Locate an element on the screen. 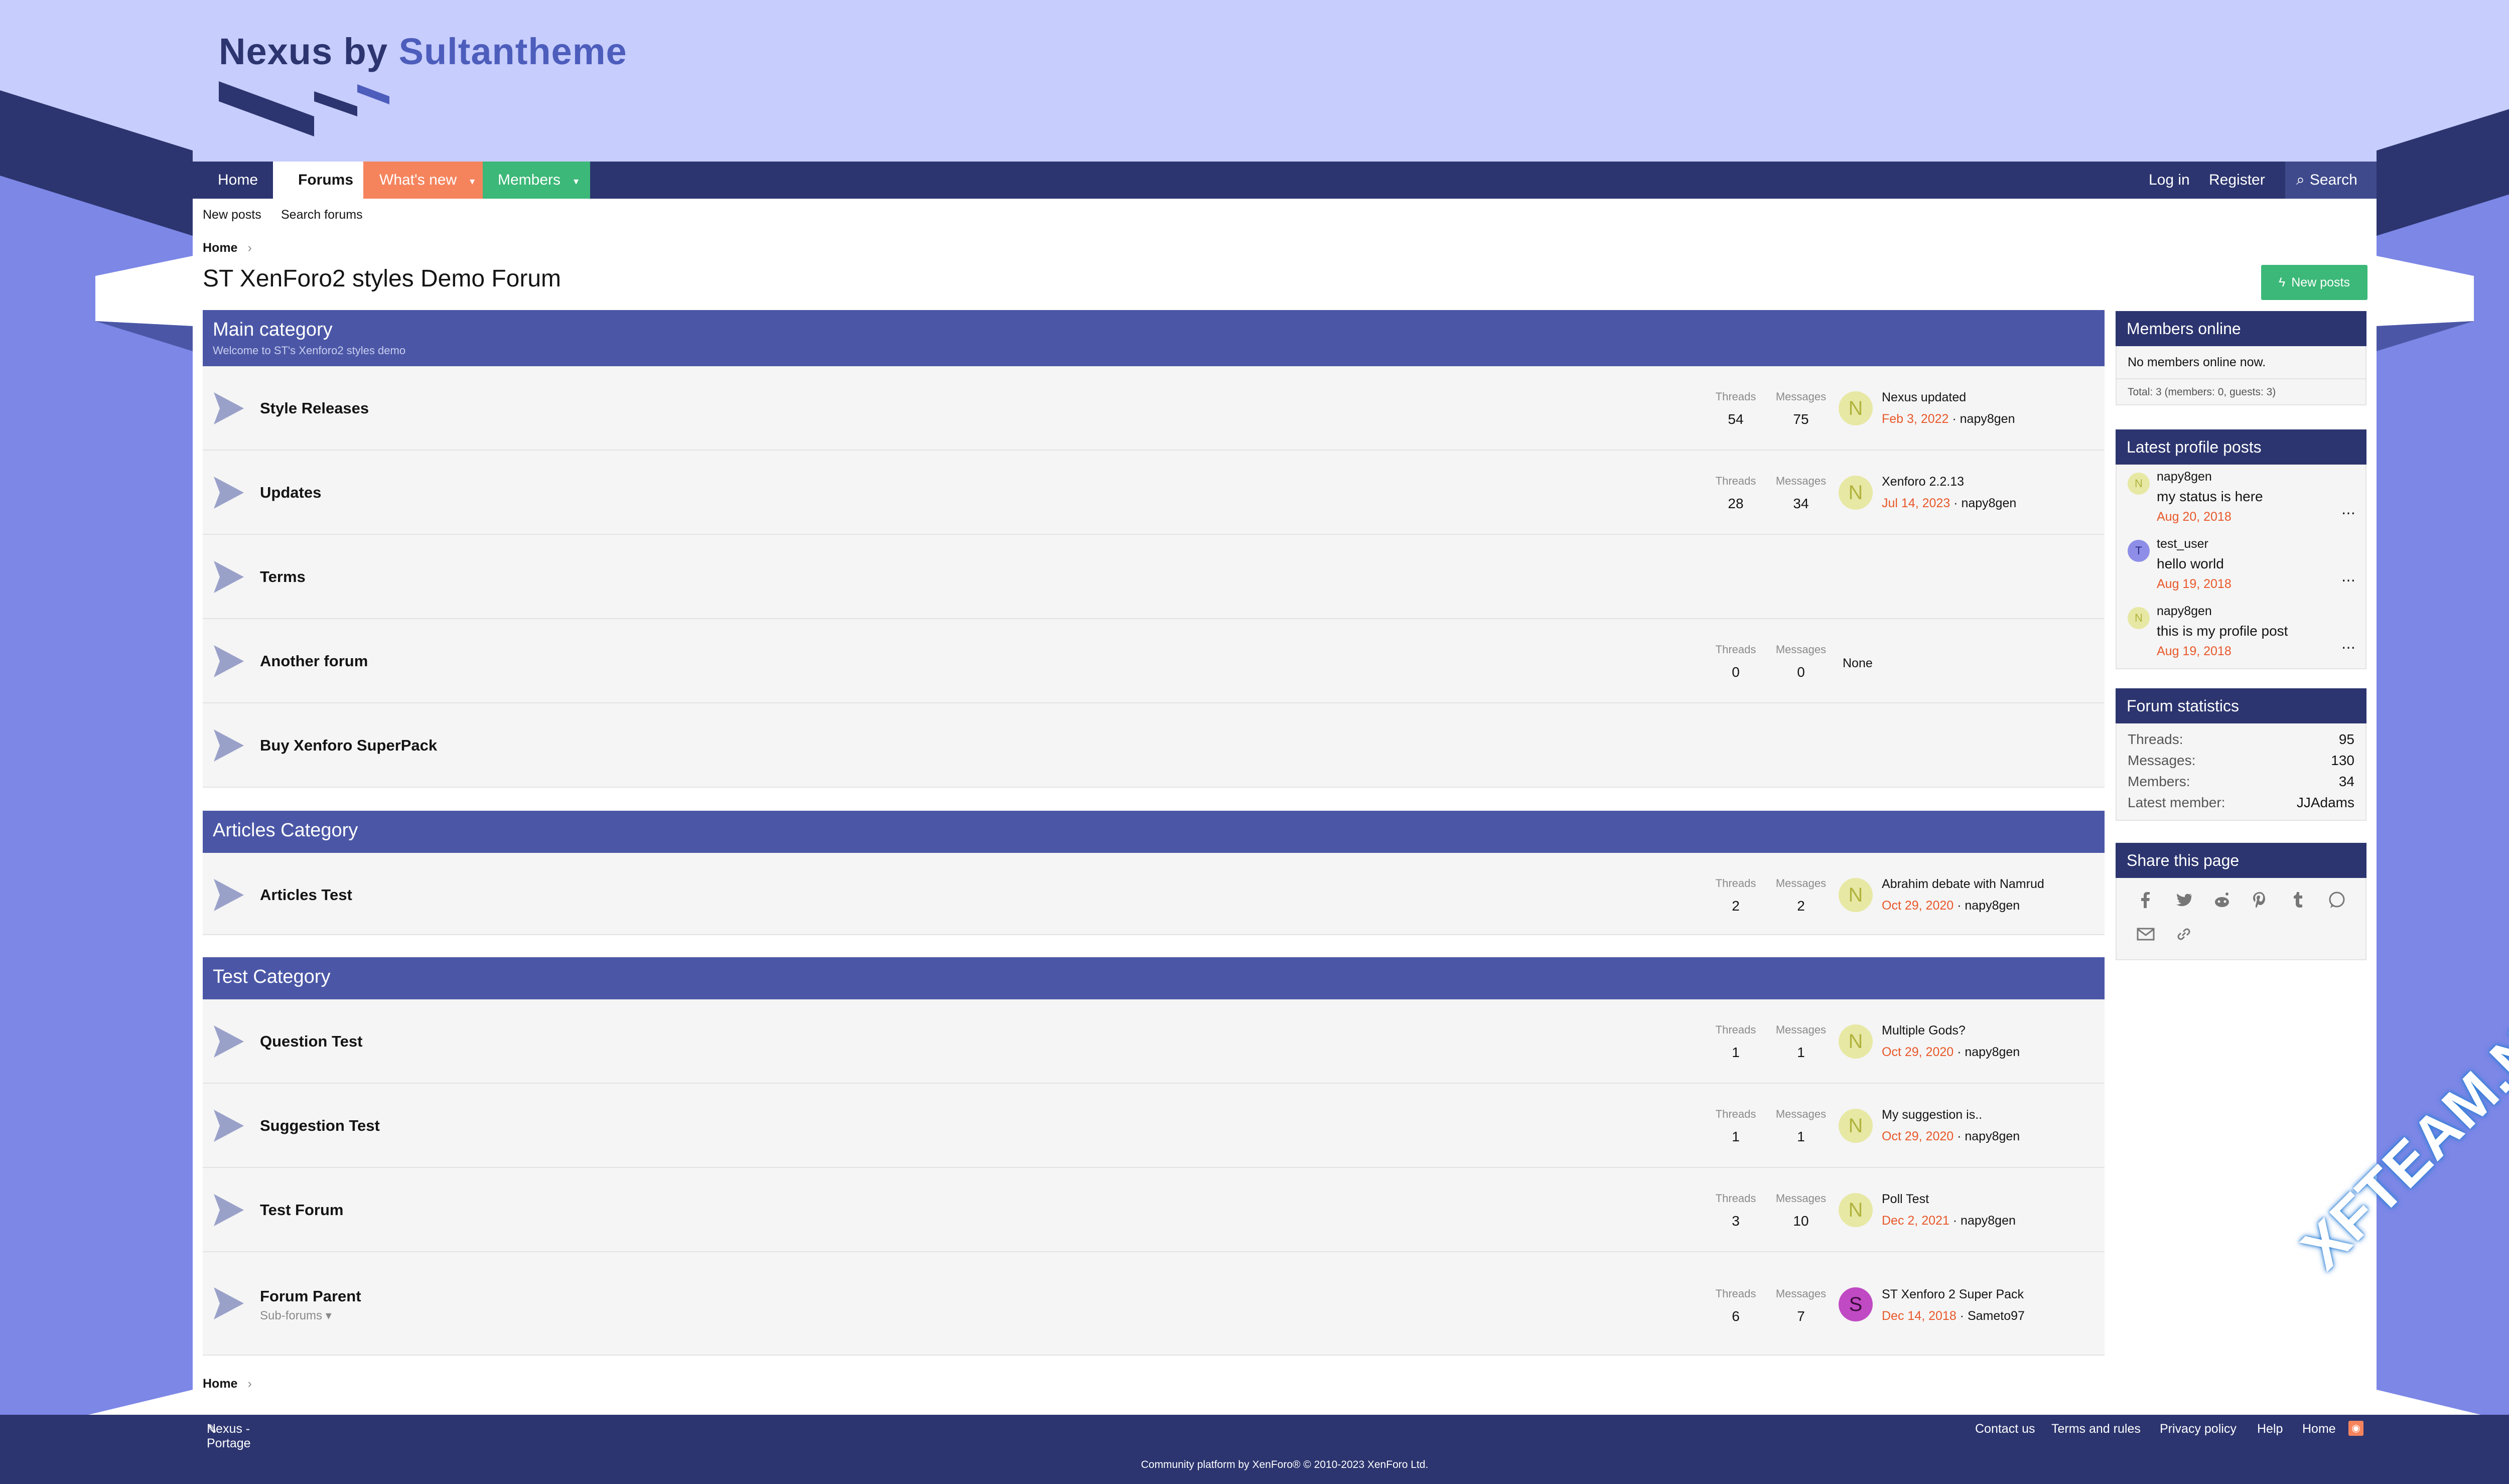 The height and width of the screenshot is (1484, 2509). link-icon is located at coordinates (2184, 934).